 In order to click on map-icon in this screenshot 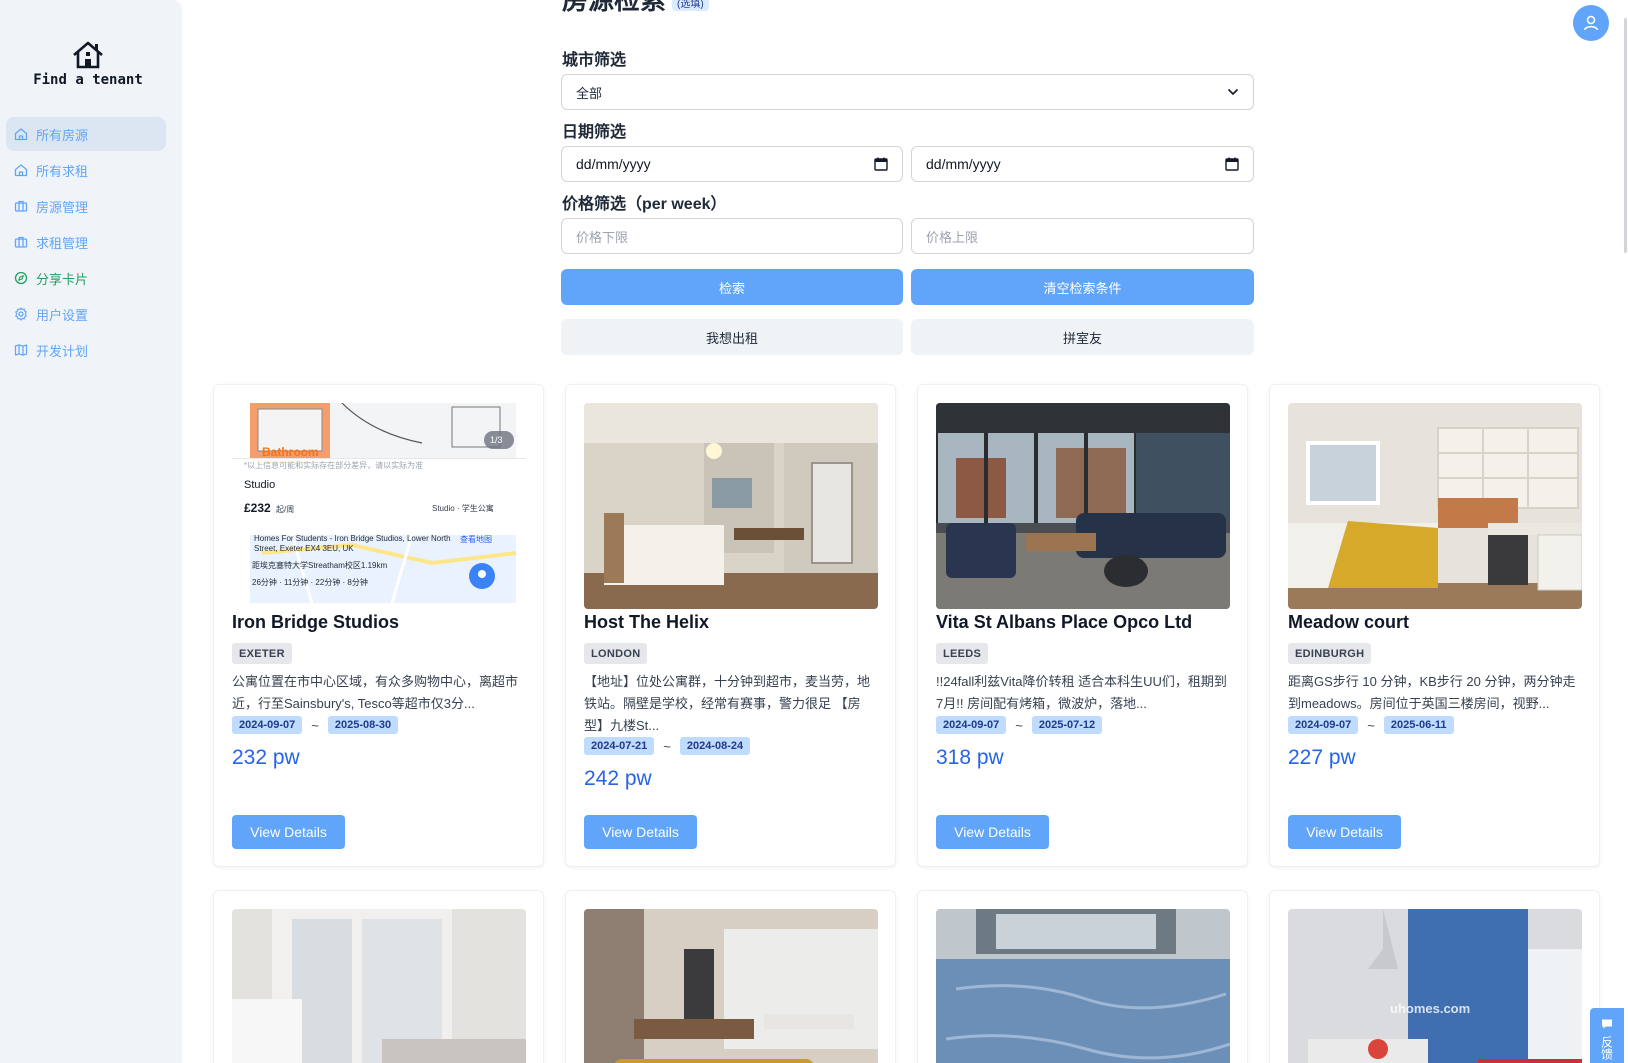, I will do `click(21, 350)`.